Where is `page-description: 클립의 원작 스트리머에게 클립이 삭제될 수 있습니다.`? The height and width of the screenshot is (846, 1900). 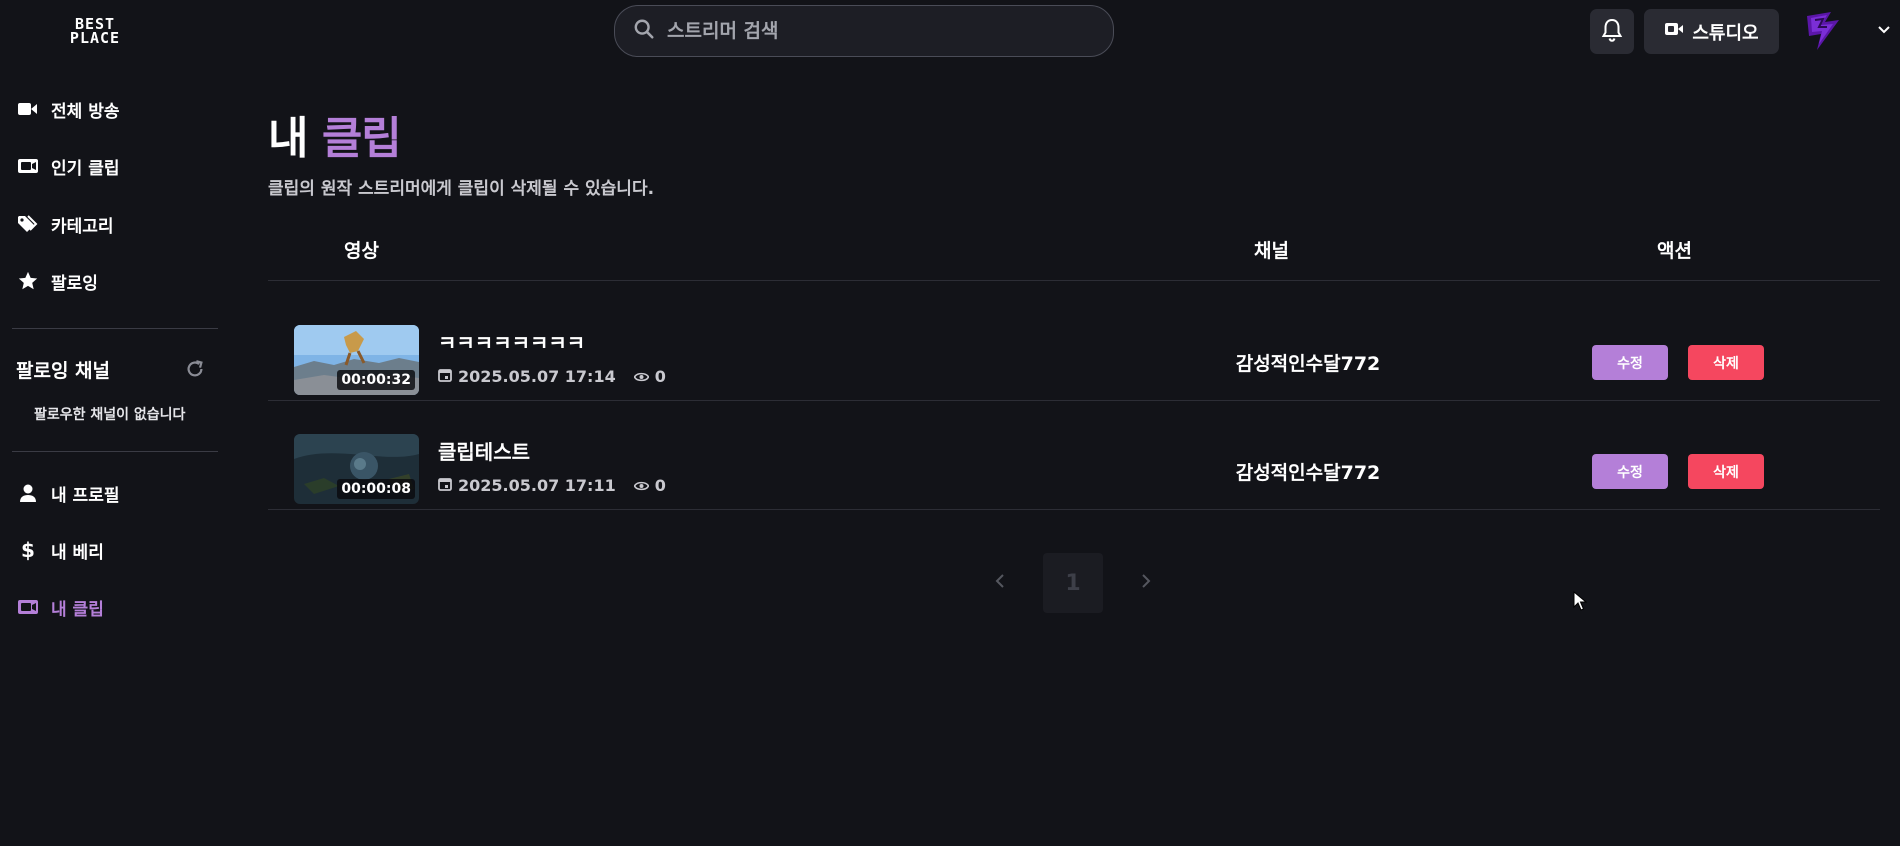
page-description: 클립의 원작 스트리머에게 클립이 삭제될 수 있습니다. is located at coordinates (461, 189).